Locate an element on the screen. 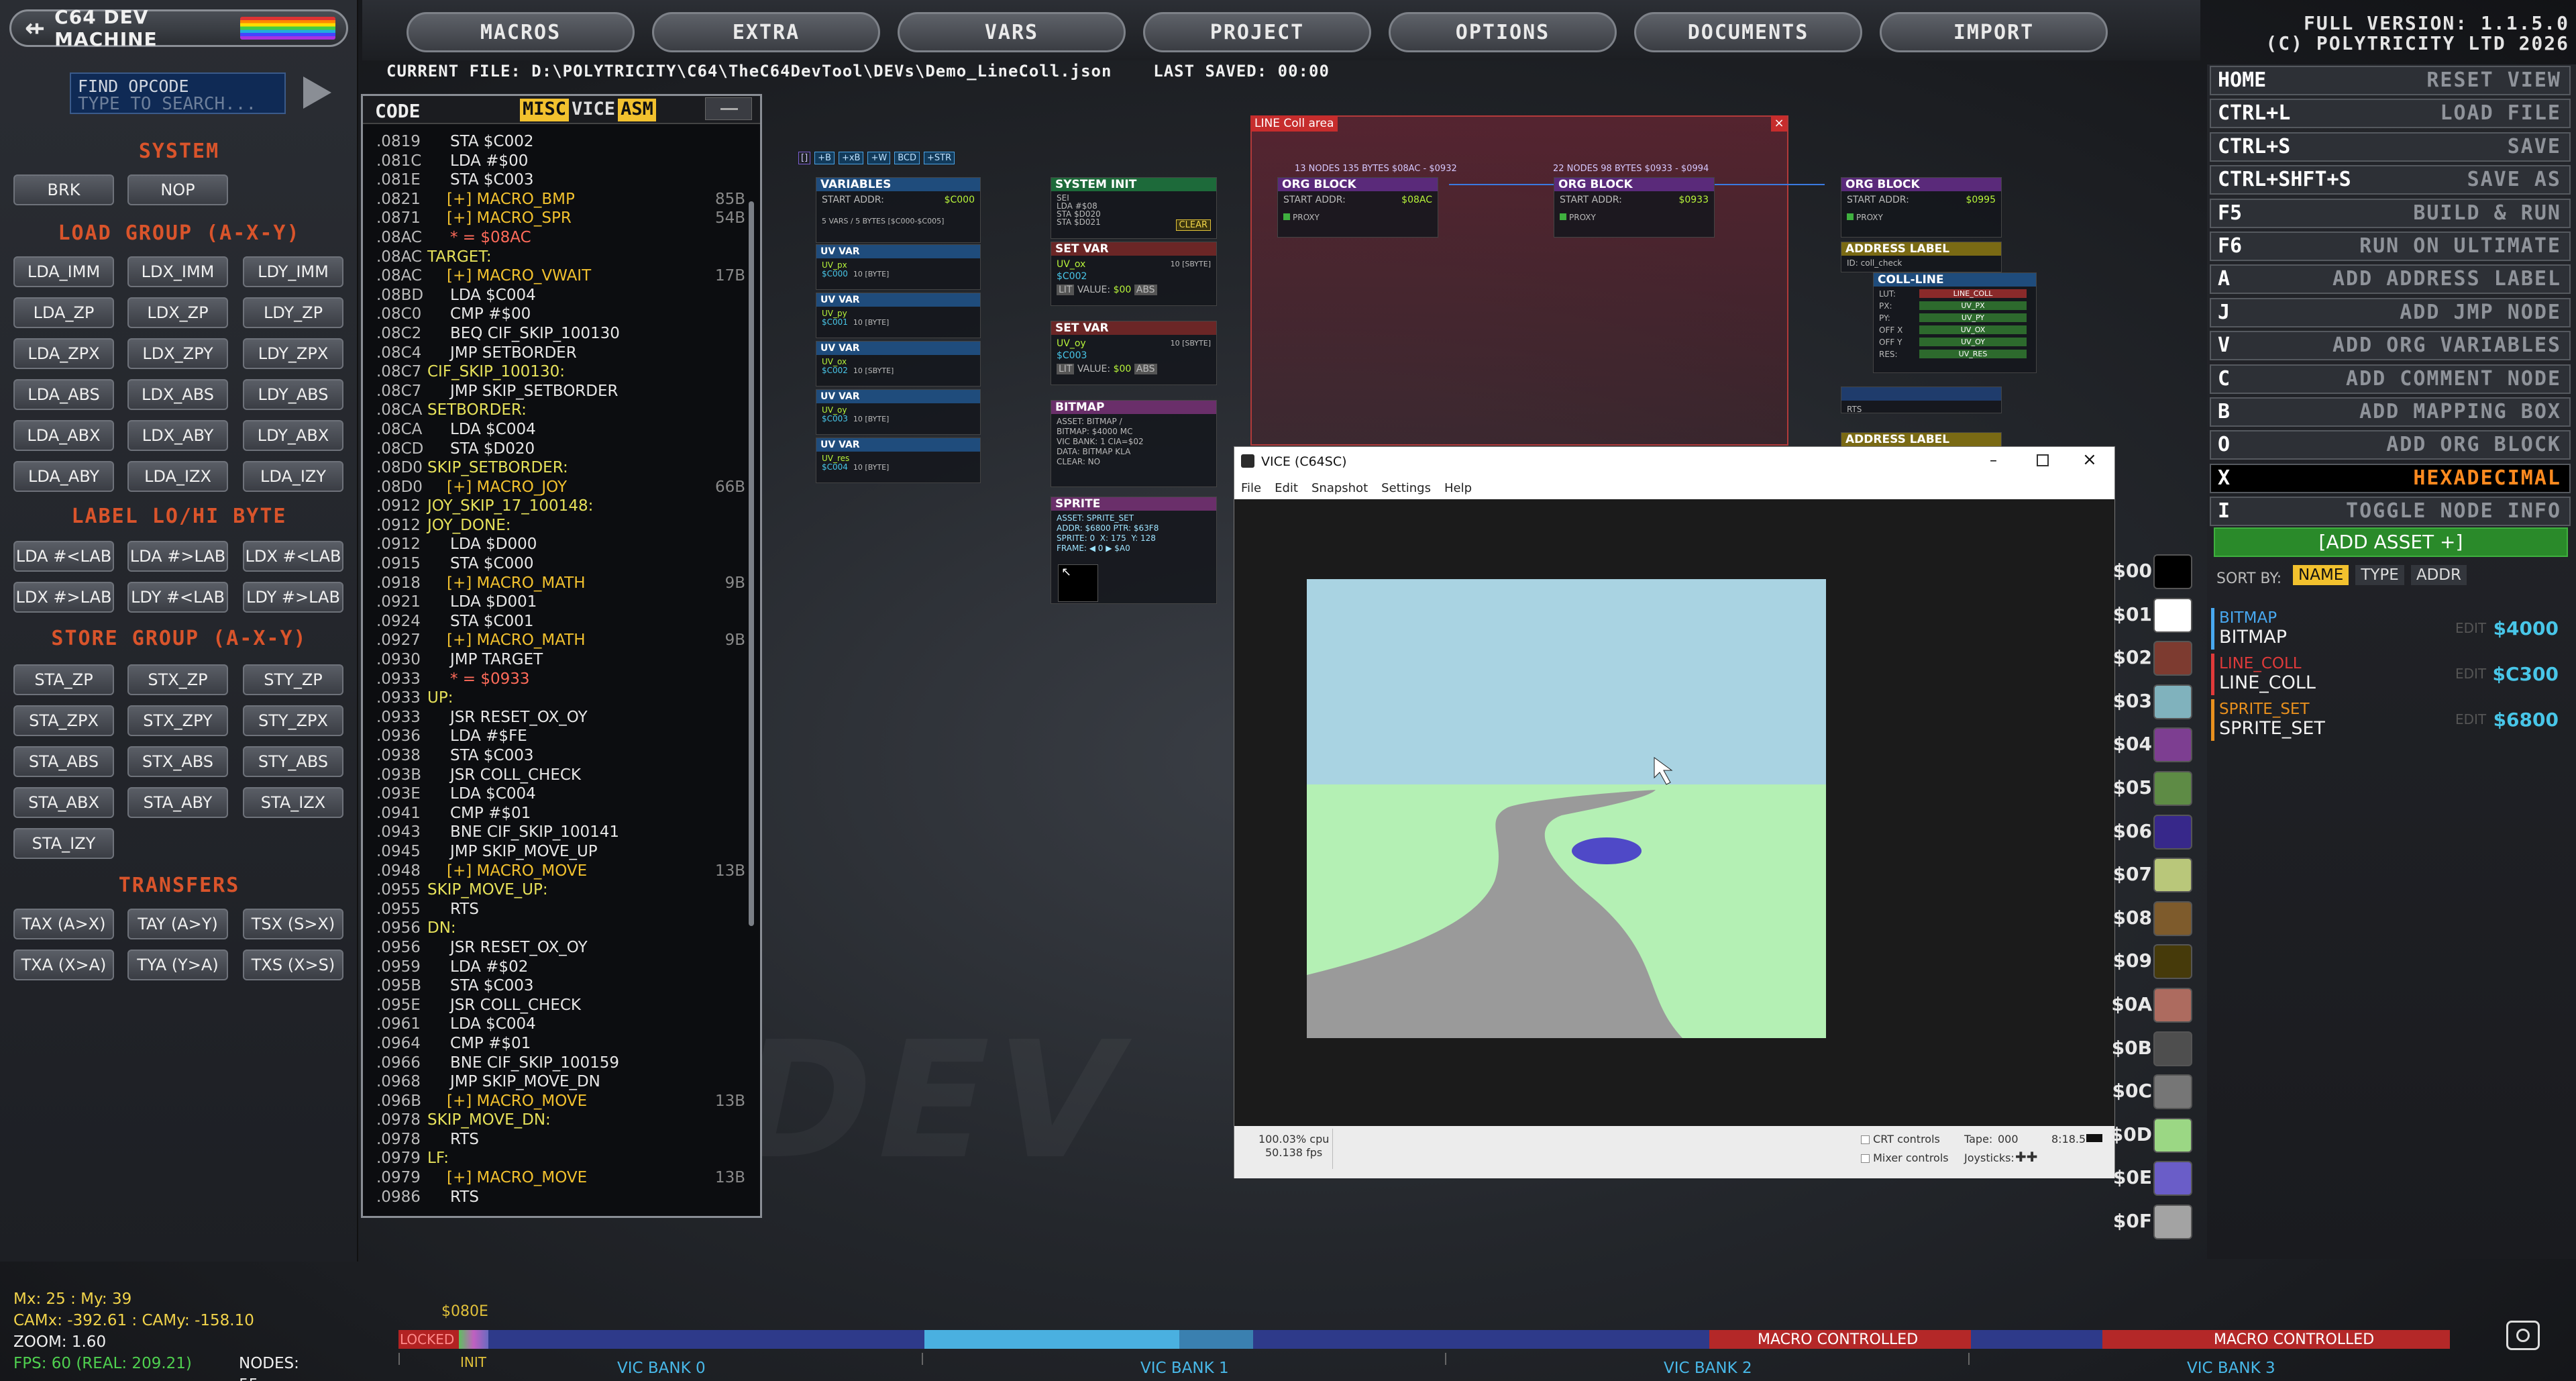  code-line: .0912 JOY_SKIP_17_100148: is located at coordinates (560, 506).